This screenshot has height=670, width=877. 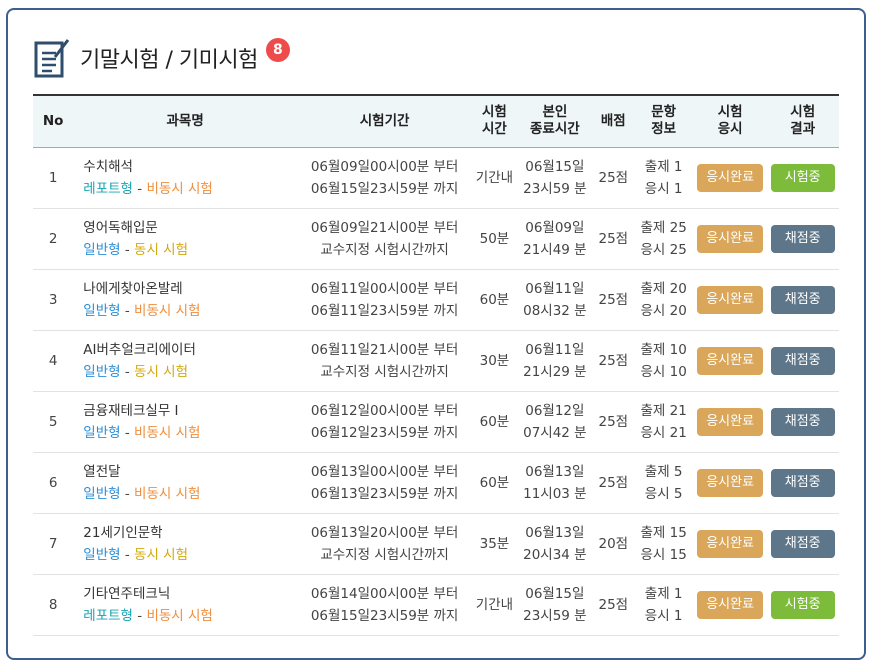 What do you see at coordinates (613, 543) in the screenshot?
I see `score-cell: 20점` at bounding box center [613, 543].